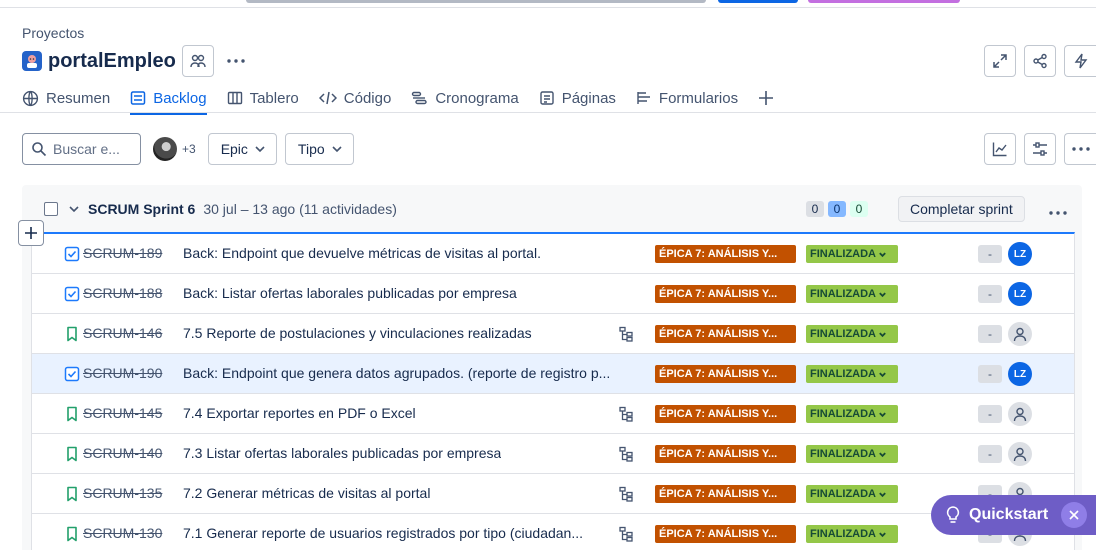 The height and width of the screenshot is (550, 1096). What do you see at coordinates (112, 60) in the screenshot?
I see `project-title: portalEmpleo` at bounding box center [112, 60].